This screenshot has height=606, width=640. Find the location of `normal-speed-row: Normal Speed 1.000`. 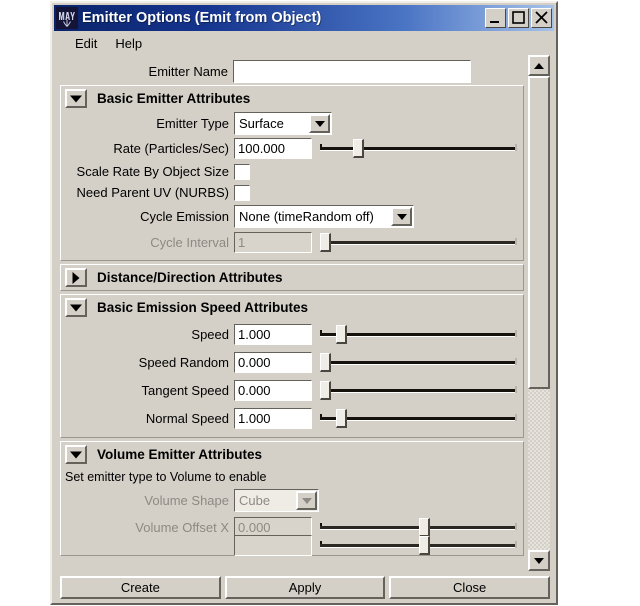

normal-speed-row: Normal Speed 1.000 is located at coordinates (292, 418).